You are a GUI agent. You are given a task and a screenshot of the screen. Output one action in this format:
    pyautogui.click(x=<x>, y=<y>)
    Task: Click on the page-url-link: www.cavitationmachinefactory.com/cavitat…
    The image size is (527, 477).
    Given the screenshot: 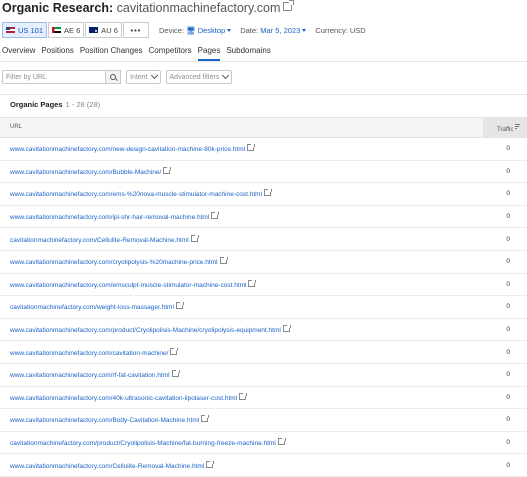 What is the action you would take?
    pyautogui.click(x=89, y=353)
    